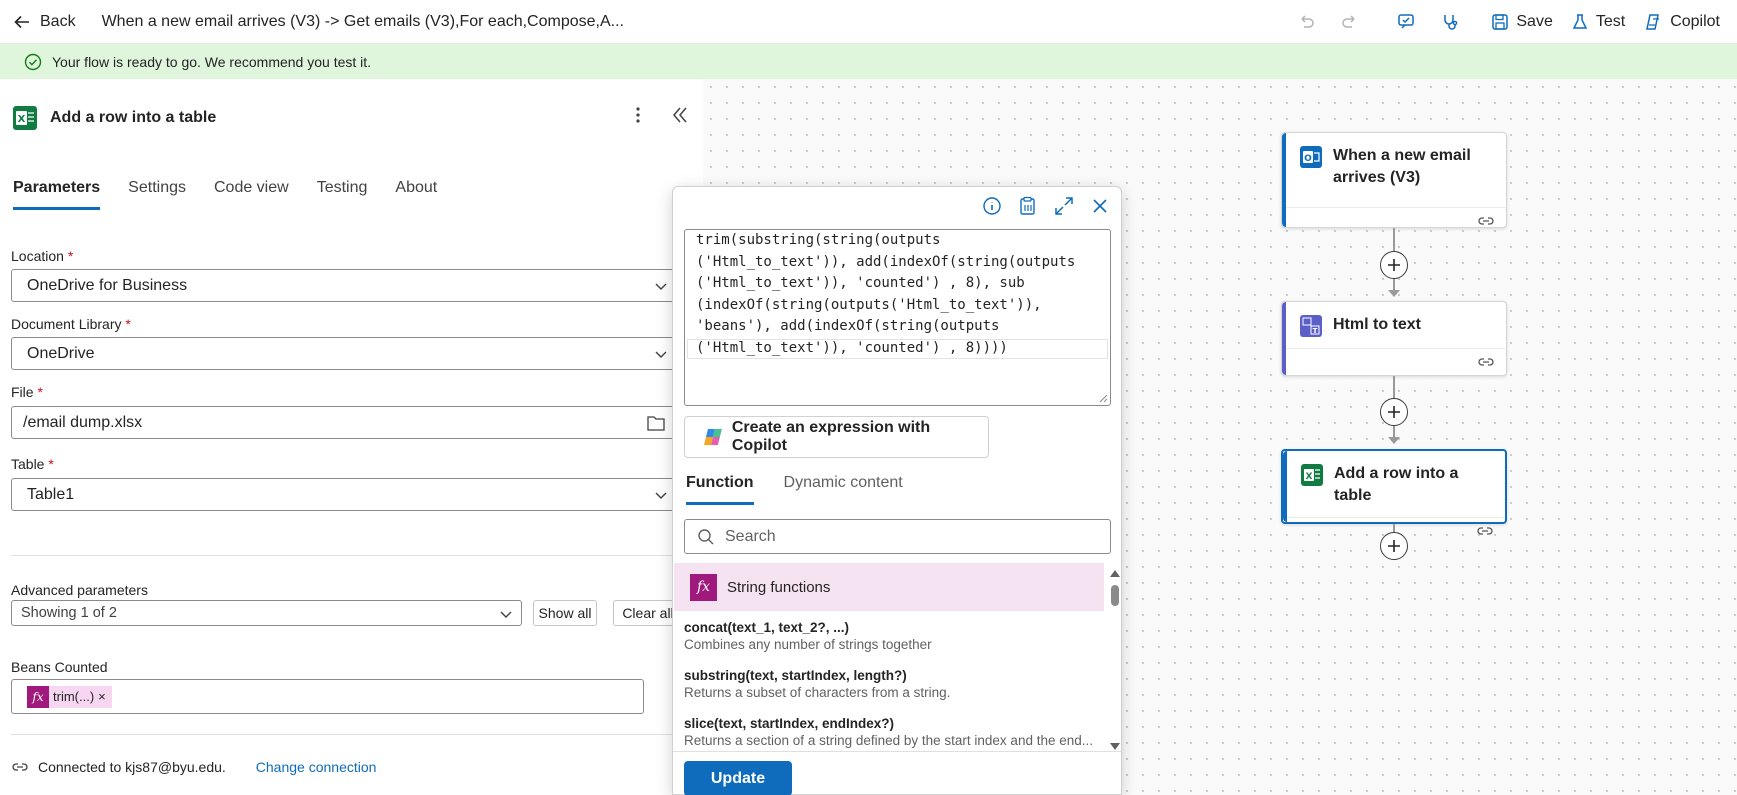 Image resolution: width=1737 pixels, height=795 pixels. What do you see at coordinates (897, 751) in the screenshot?
I see `divider` at bounding box center [897, 751].